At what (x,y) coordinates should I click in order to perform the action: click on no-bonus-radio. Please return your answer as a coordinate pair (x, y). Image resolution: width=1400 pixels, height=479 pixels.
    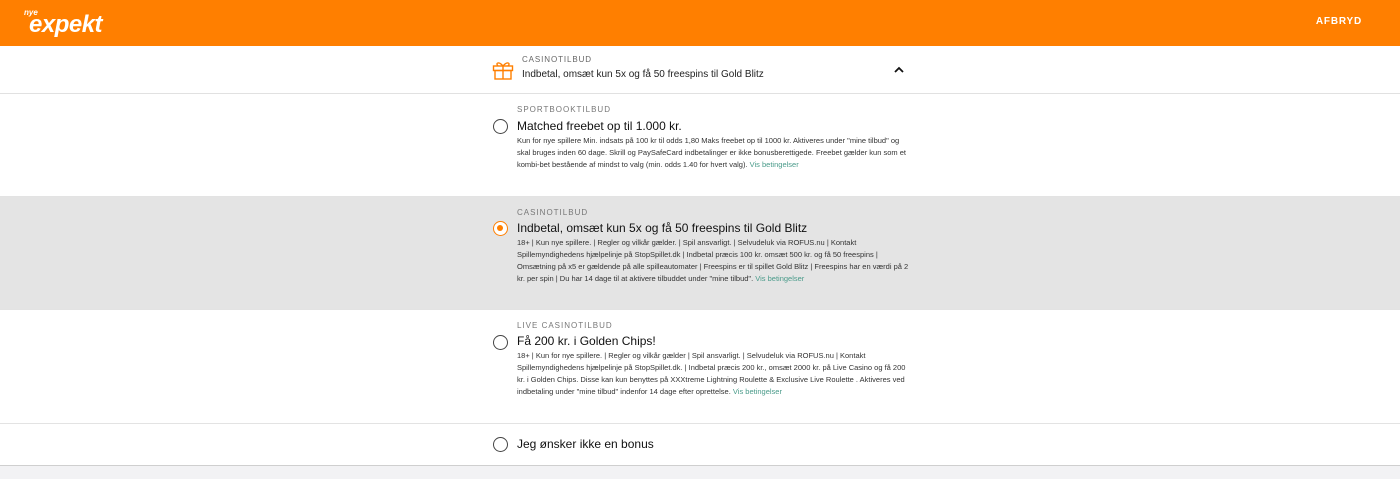
    Looking at the image, I should click on (500, 444).